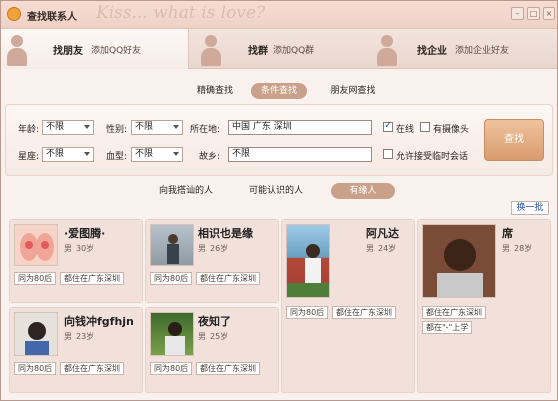 The width and height of the screenshot is (558, 401). Describe the element at coordinates (276, 191) in the screenshot. I see `tab-may-know: 可能认识的人` at that location.